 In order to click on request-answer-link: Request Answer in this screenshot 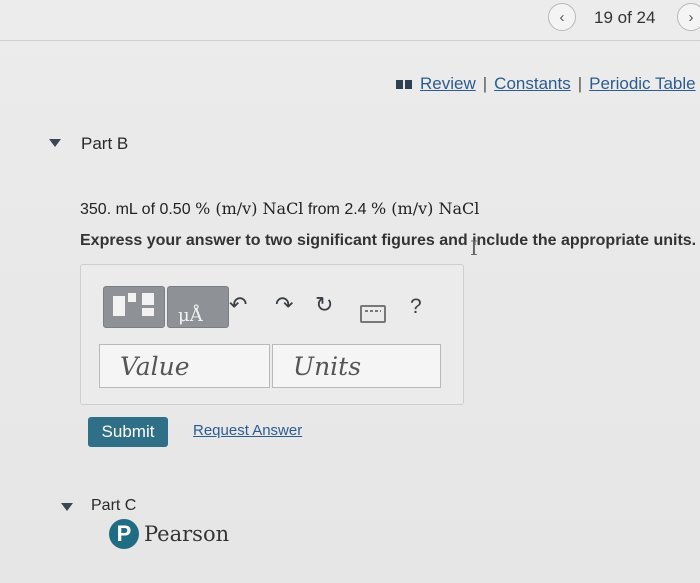, I will do `click(247, 430)`.